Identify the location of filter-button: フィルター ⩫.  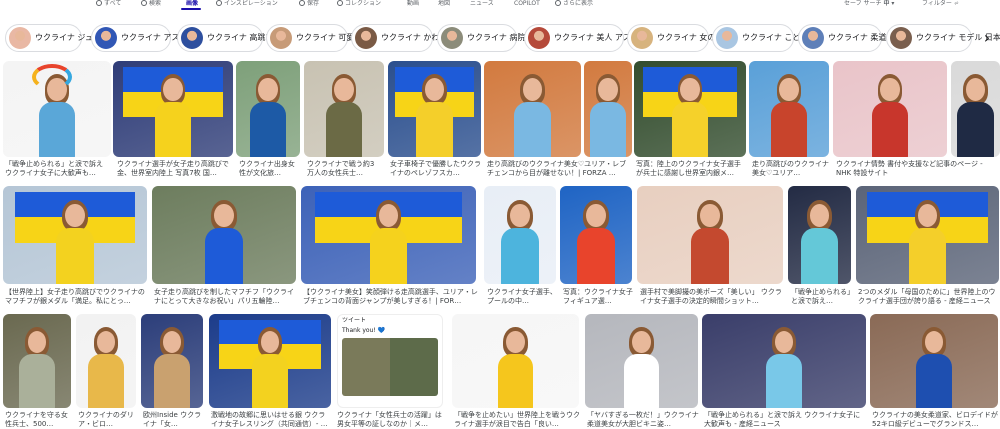
(940, 4).